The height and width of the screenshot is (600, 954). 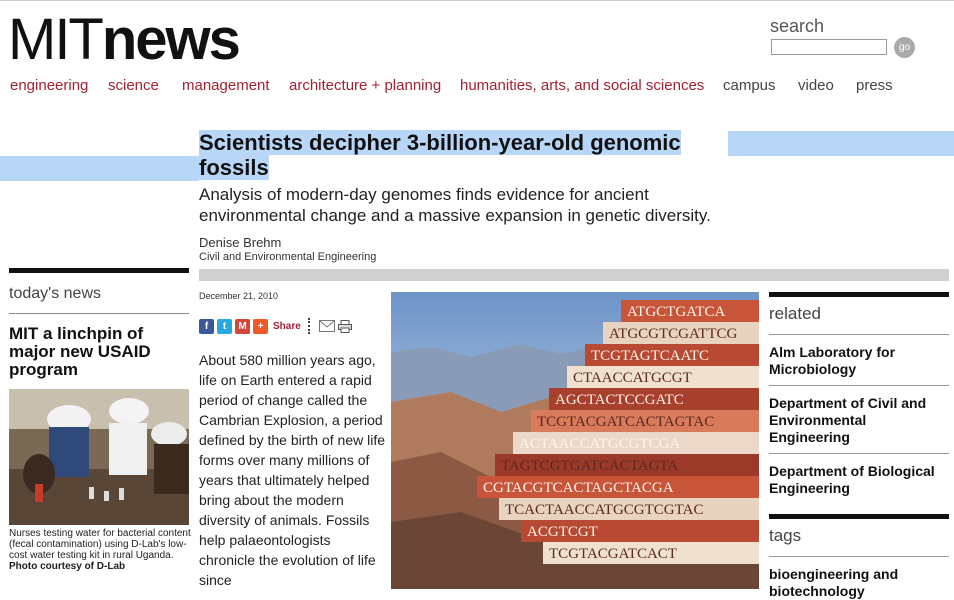 I want to click on tag-link: bioengineering and biotechnology, so click(x=859, y=583).